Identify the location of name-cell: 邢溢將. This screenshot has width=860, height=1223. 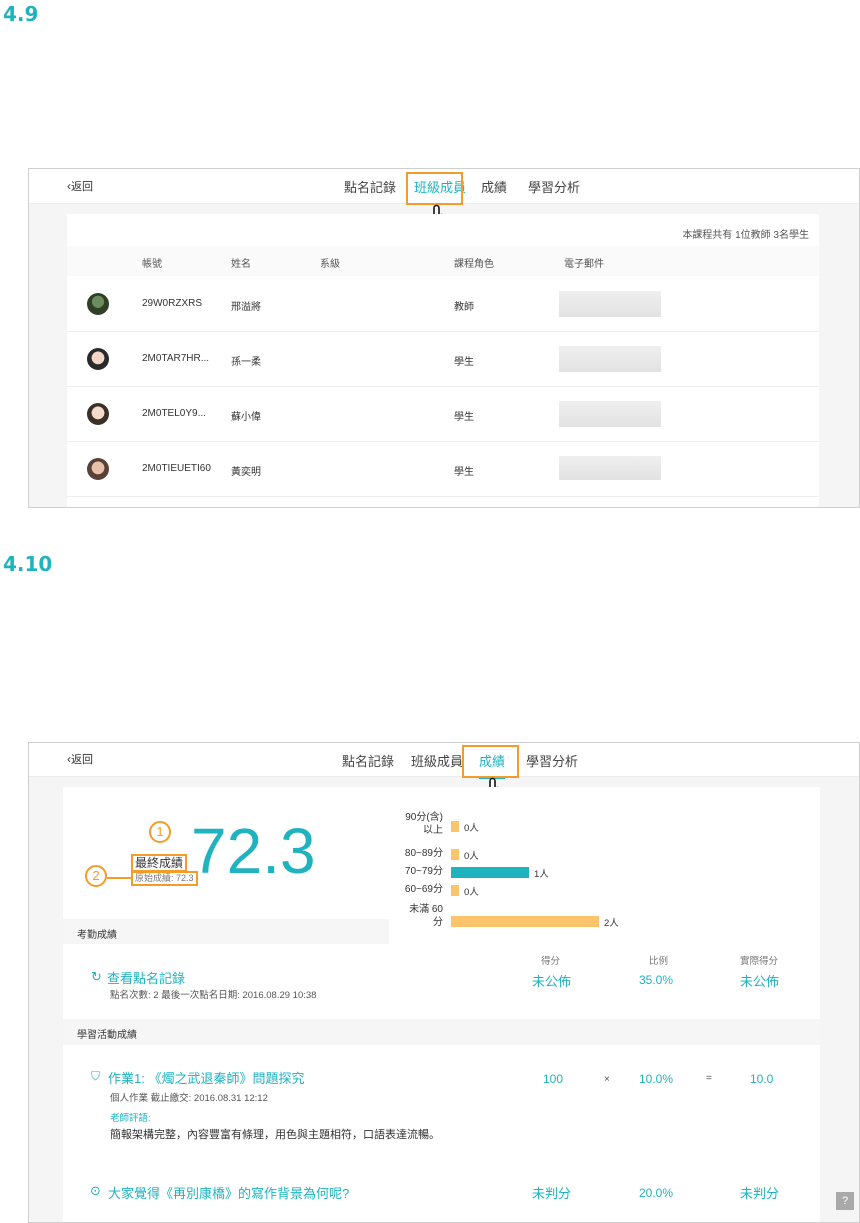
(246, 307).